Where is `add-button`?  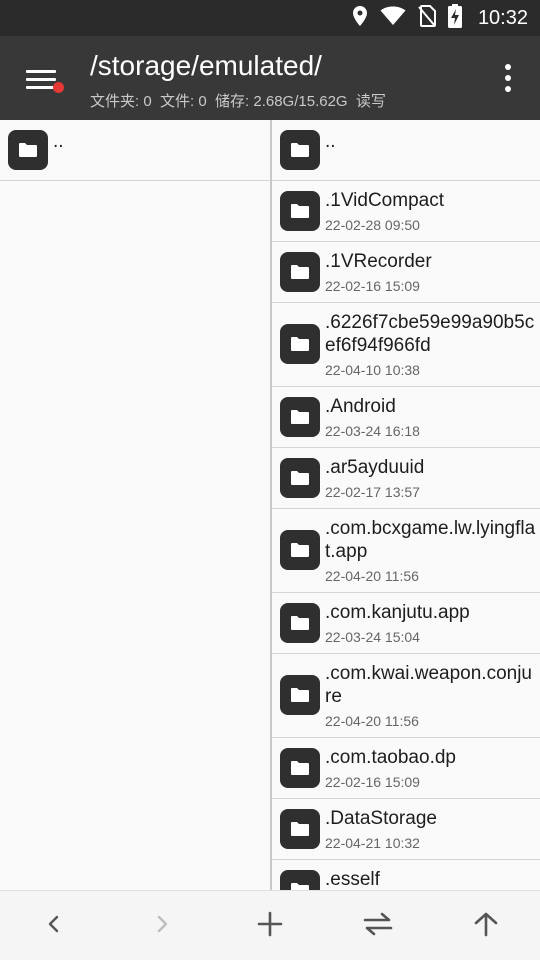
add-button is located at coordinates (270, 925).